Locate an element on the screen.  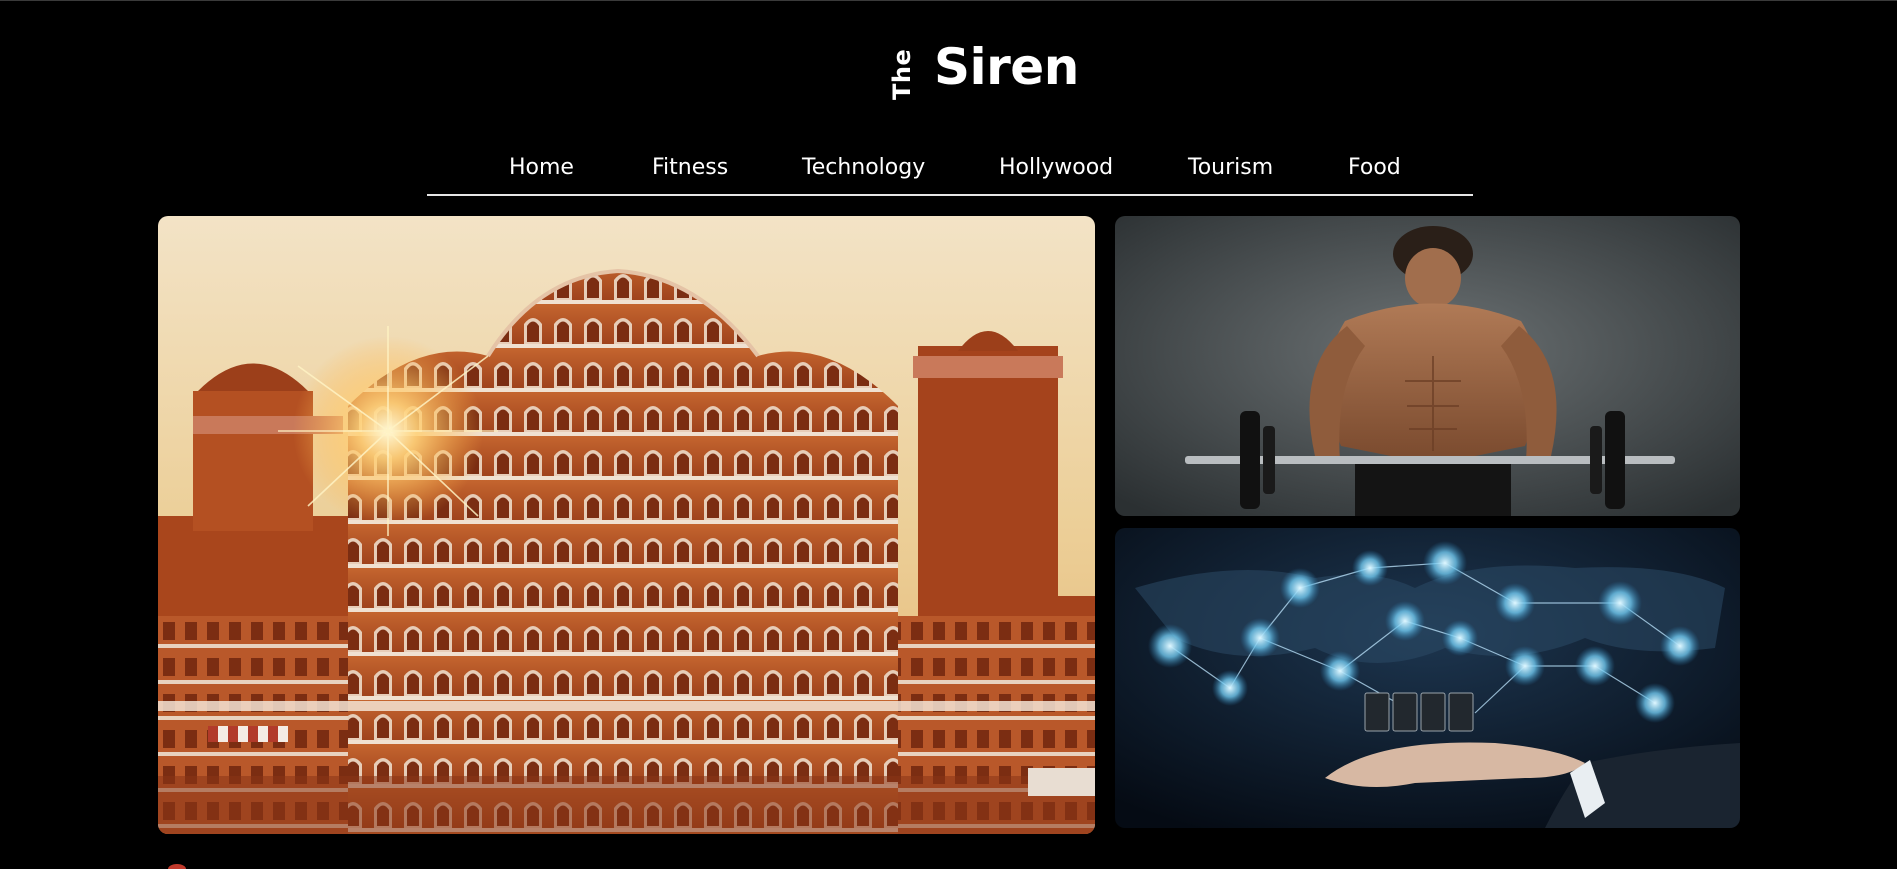
nav-home: Home is located at coordinates (541, 167).